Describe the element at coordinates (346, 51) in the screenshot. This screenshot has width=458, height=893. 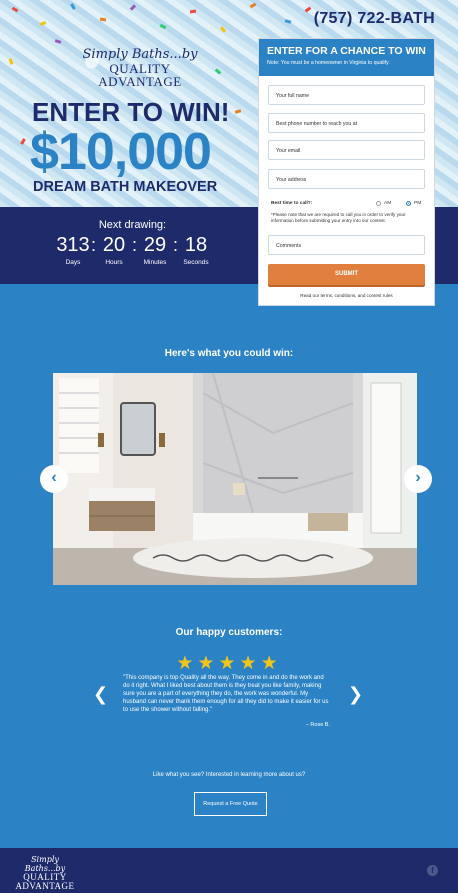
I see `form-title: ENTER FOR A CHANCE TO WIN` at that location.